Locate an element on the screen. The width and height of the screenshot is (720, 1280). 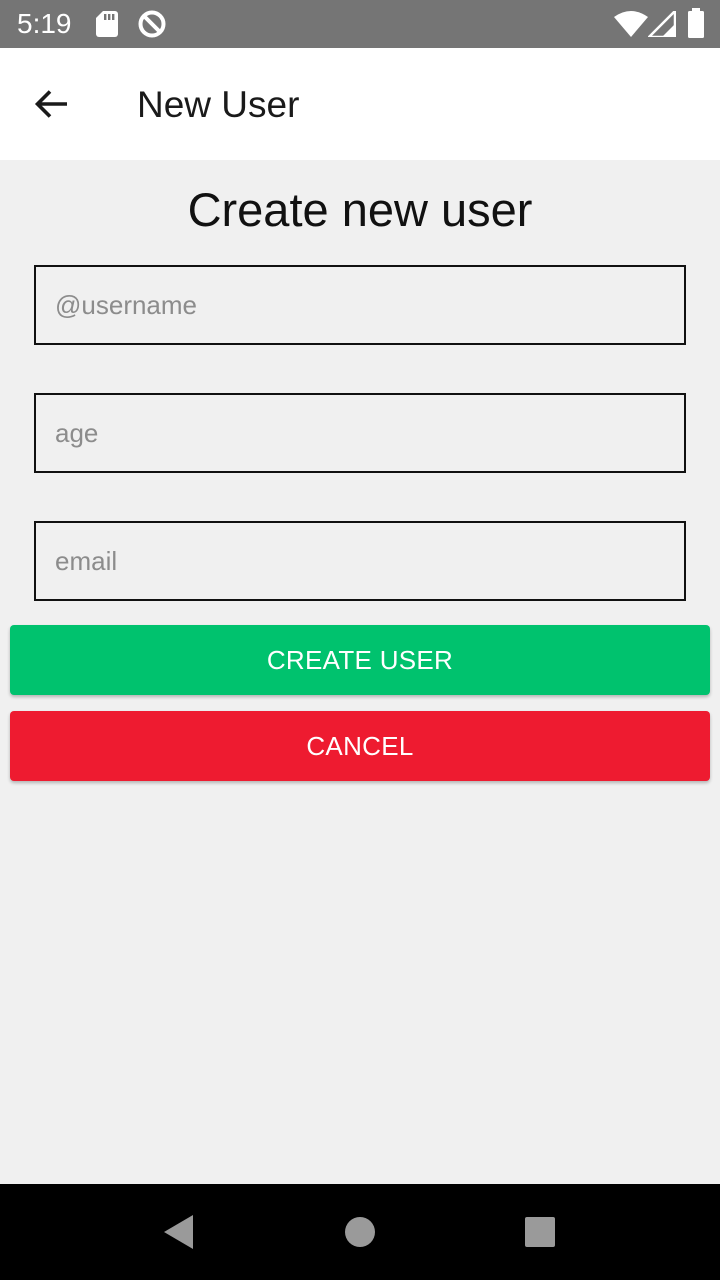
arrow-left-icon is located at coordinates (50, 104).